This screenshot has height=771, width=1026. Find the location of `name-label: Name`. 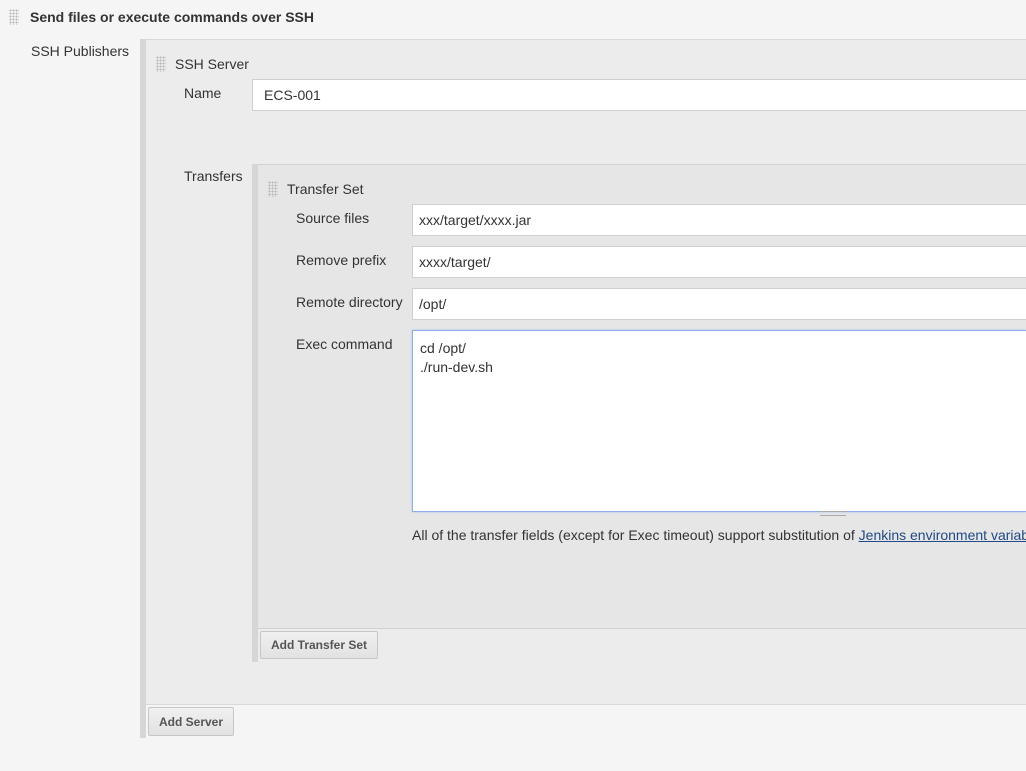

name-label: Name is located at coordinates (203, 93).